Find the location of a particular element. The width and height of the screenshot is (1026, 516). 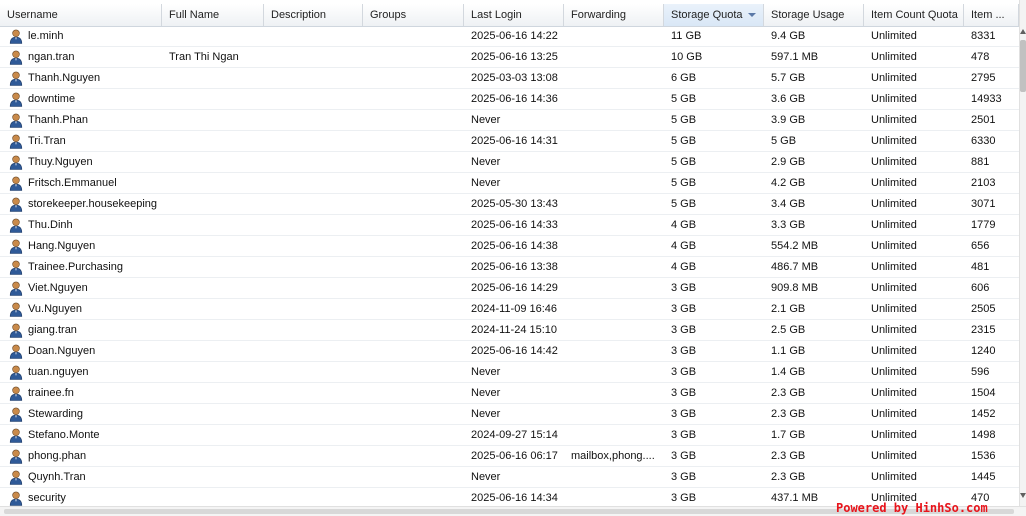

cell-username: trainee.fn is located at coordinates (81, 393).